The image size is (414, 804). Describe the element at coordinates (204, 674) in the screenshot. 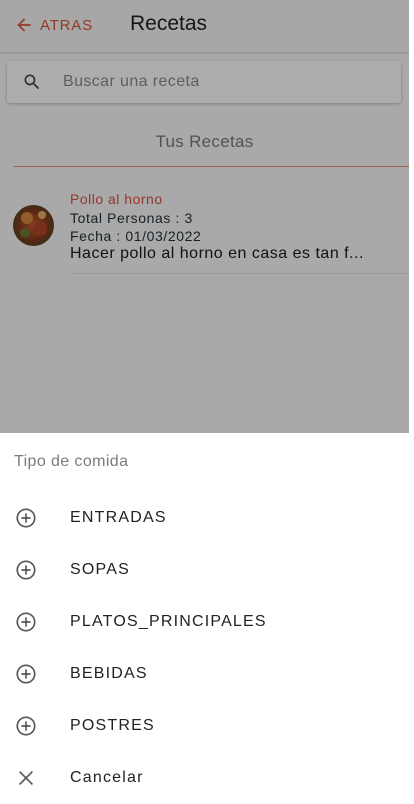

I see `option-bebidas: BEBIDAS` at that location.